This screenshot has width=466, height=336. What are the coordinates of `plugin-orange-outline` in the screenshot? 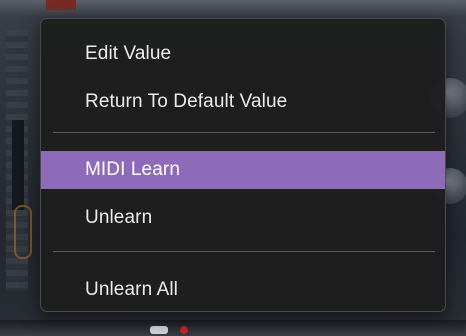 It's located at (23, 232).